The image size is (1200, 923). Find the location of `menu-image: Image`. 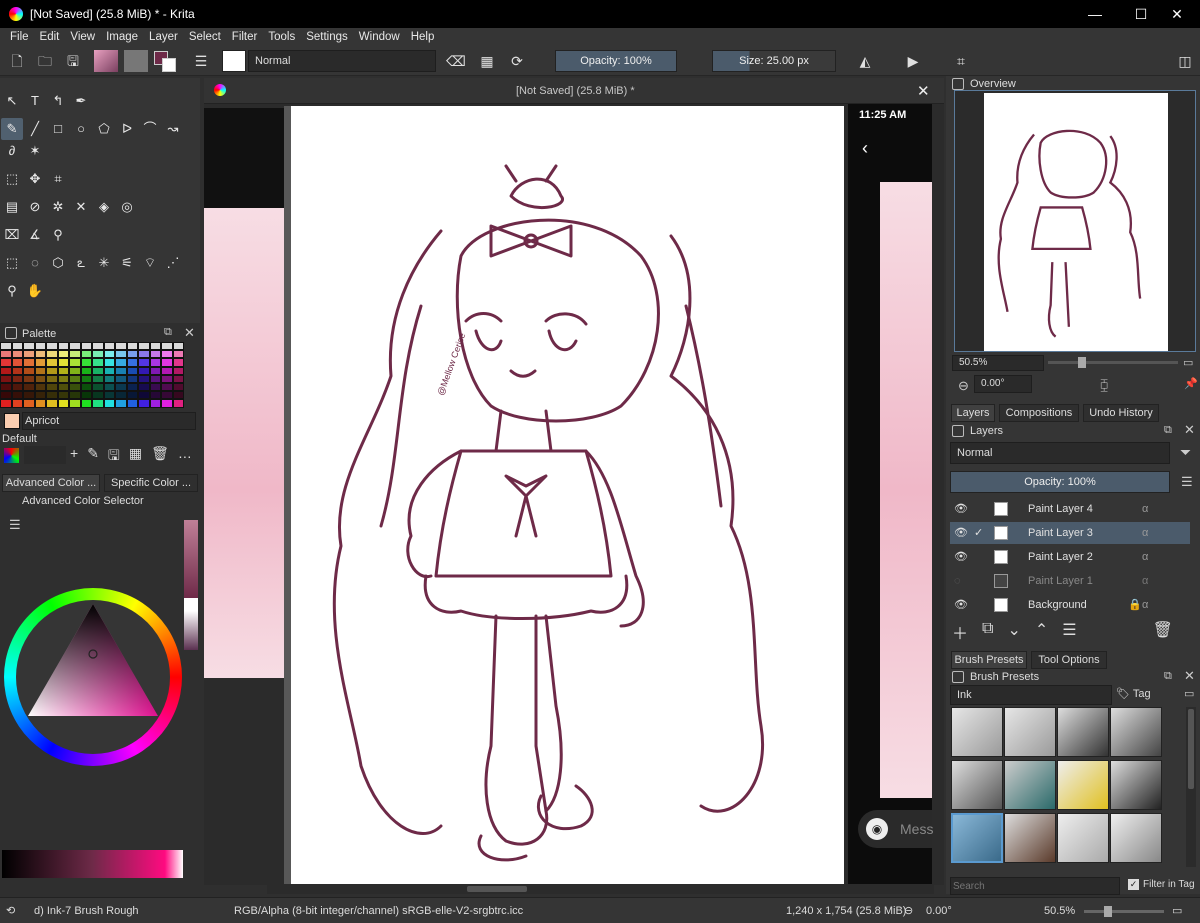

menu-image: Image is located at coordinates (122, 37).